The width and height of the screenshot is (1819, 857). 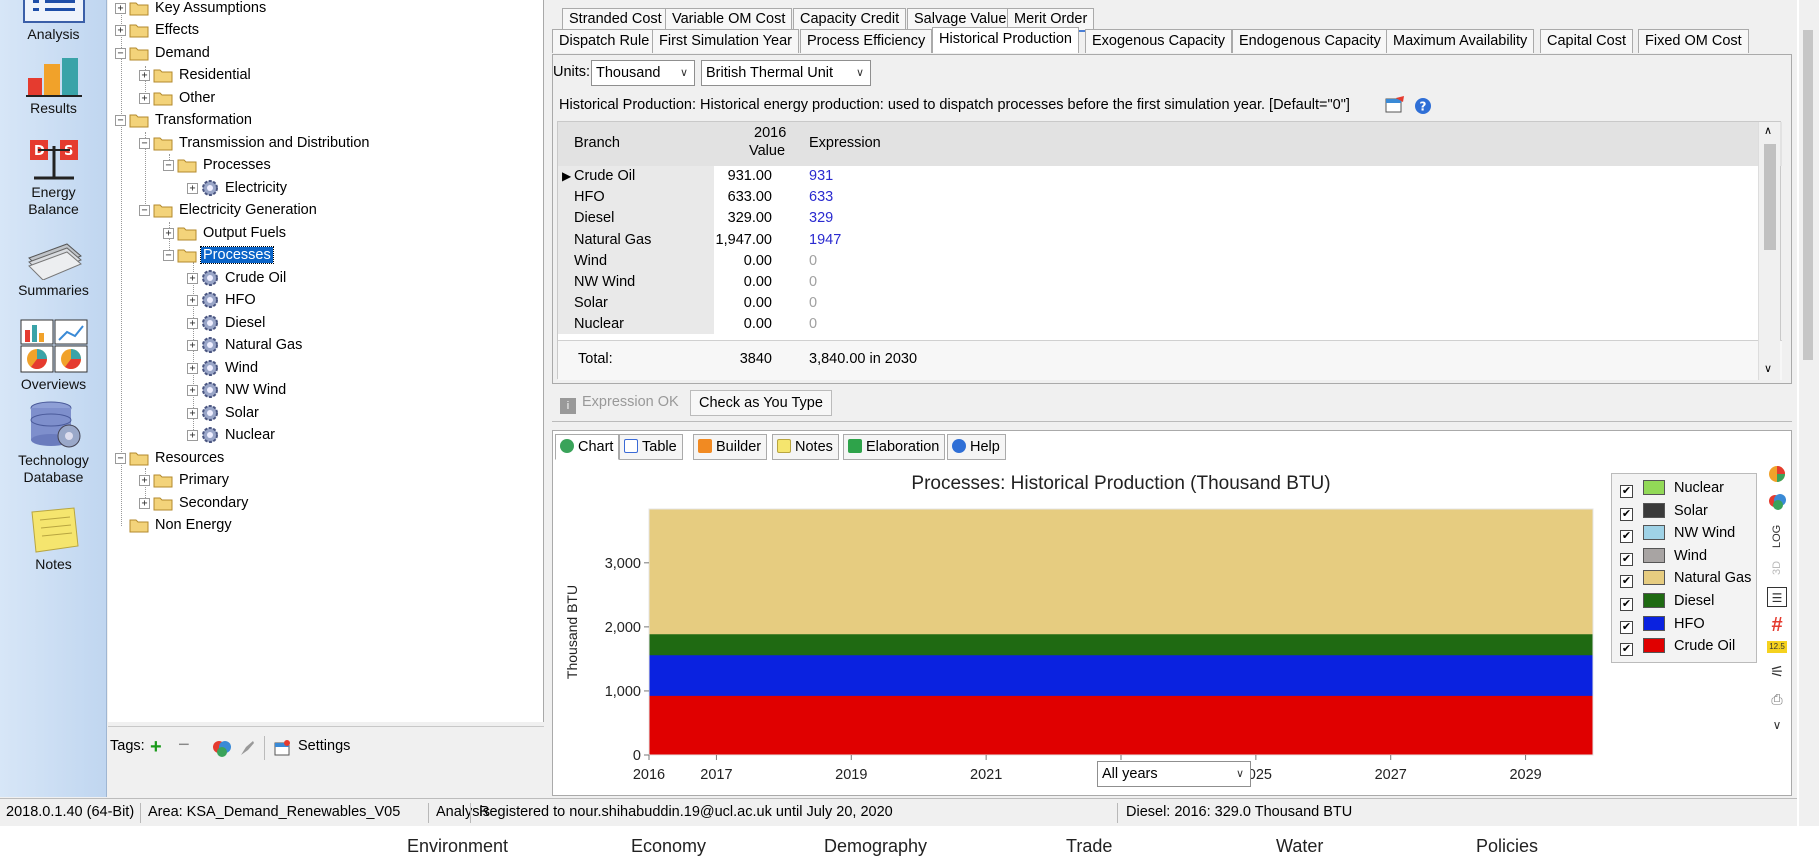 What do you see at coordinates (821, 197) in the screenshot?
I see `row-expression: 633` at bounding box center [821, 197].